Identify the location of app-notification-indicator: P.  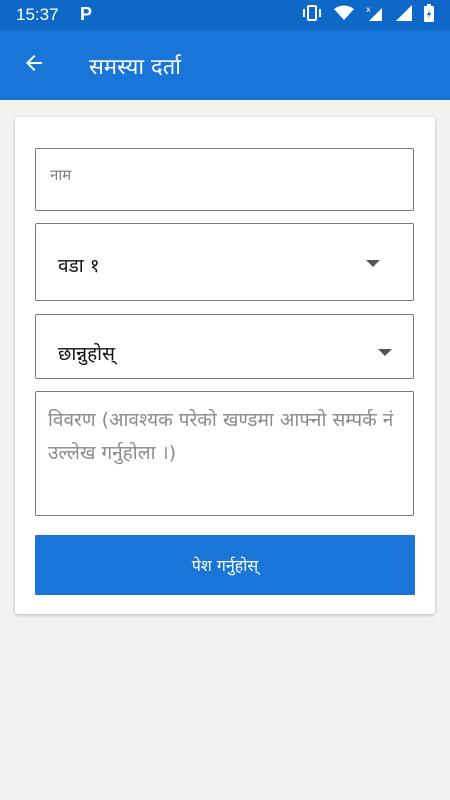
(86, 14).